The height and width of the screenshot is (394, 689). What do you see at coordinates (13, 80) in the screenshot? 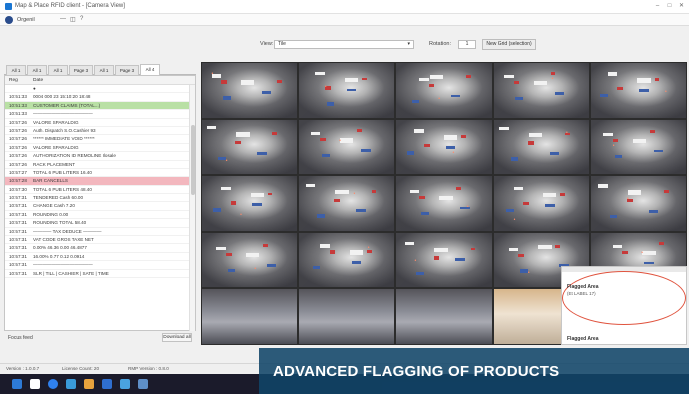
I see `column-header-reg: Reg` at bounding box center [13, 80].